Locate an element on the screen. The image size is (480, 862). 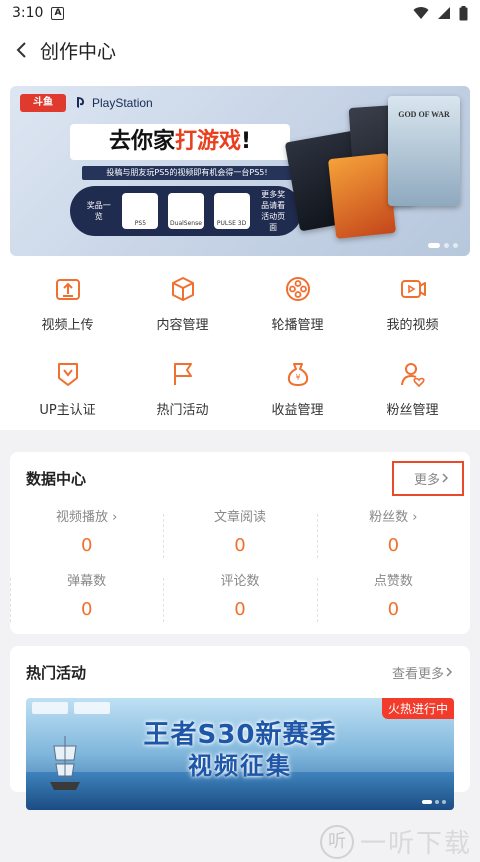
grid-item-carousel-manage: 轮播管理 is located at coordinates (297, 303).